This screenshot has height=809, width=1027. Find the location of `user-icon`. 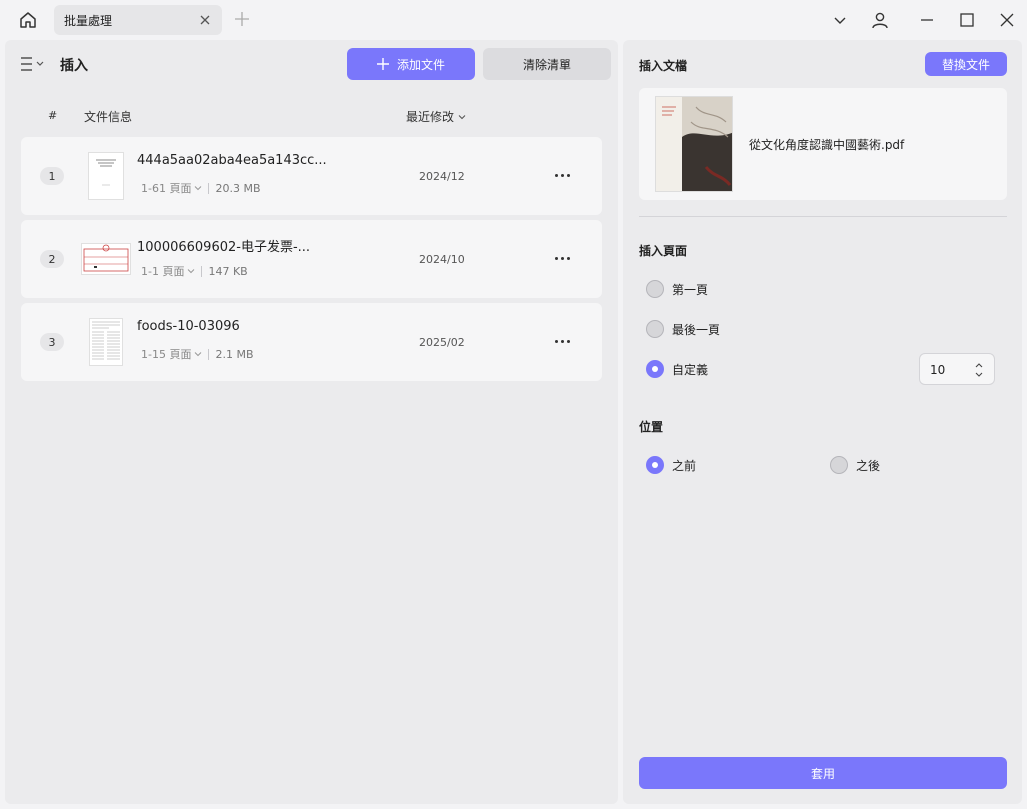

user-icon is located at coordinates (880, 20).